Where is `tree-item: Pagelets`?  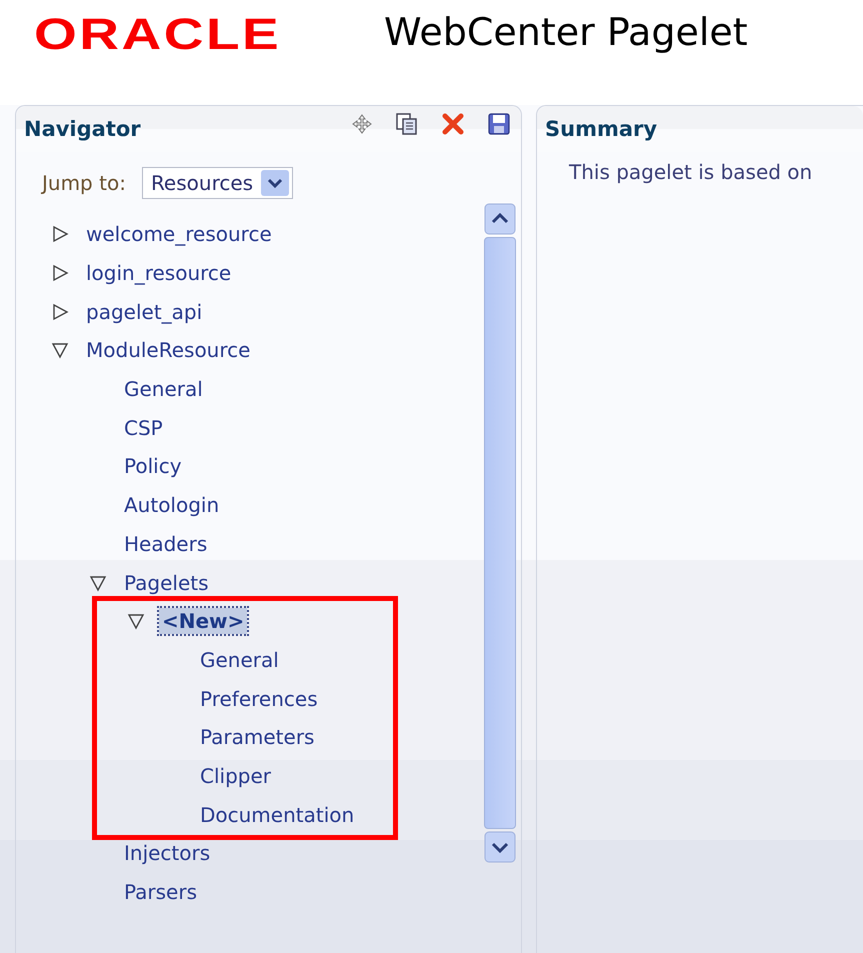 tree-item: Pagelets is located at coordinates (166, 583).